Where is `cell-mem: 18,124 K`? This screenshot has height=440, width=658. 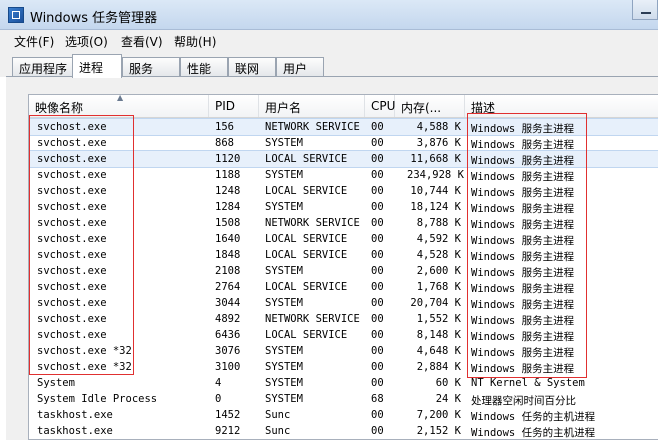
cell-mem: 18,124 K is located at coordinates (435, 207).